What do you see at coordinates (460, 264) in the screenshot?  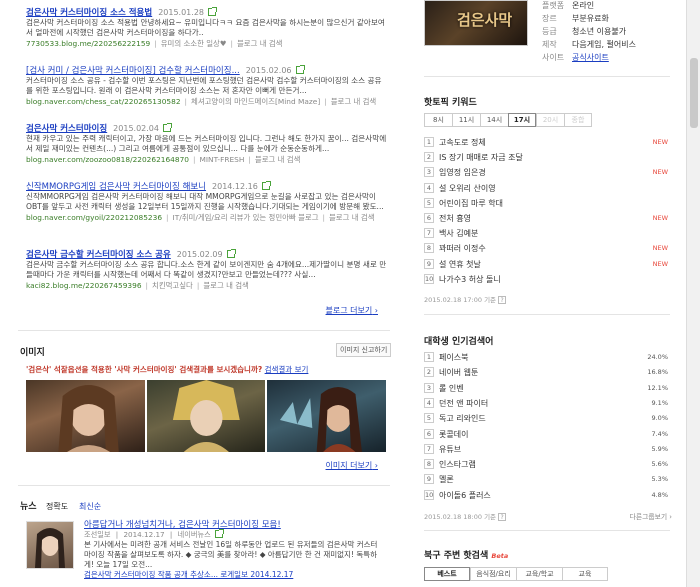 I see `hot-keyword: 설 연휴 첫날` at bounding box center [460, 264].